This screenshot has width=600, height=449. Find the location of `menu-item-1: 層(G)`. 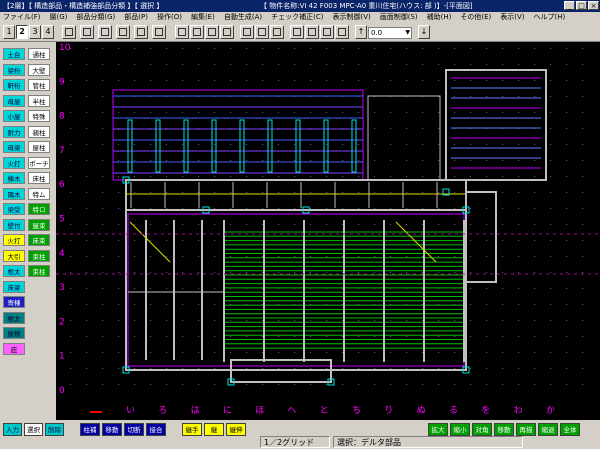

menu-item-1: 層(G) is located at coordinates (59, 17).